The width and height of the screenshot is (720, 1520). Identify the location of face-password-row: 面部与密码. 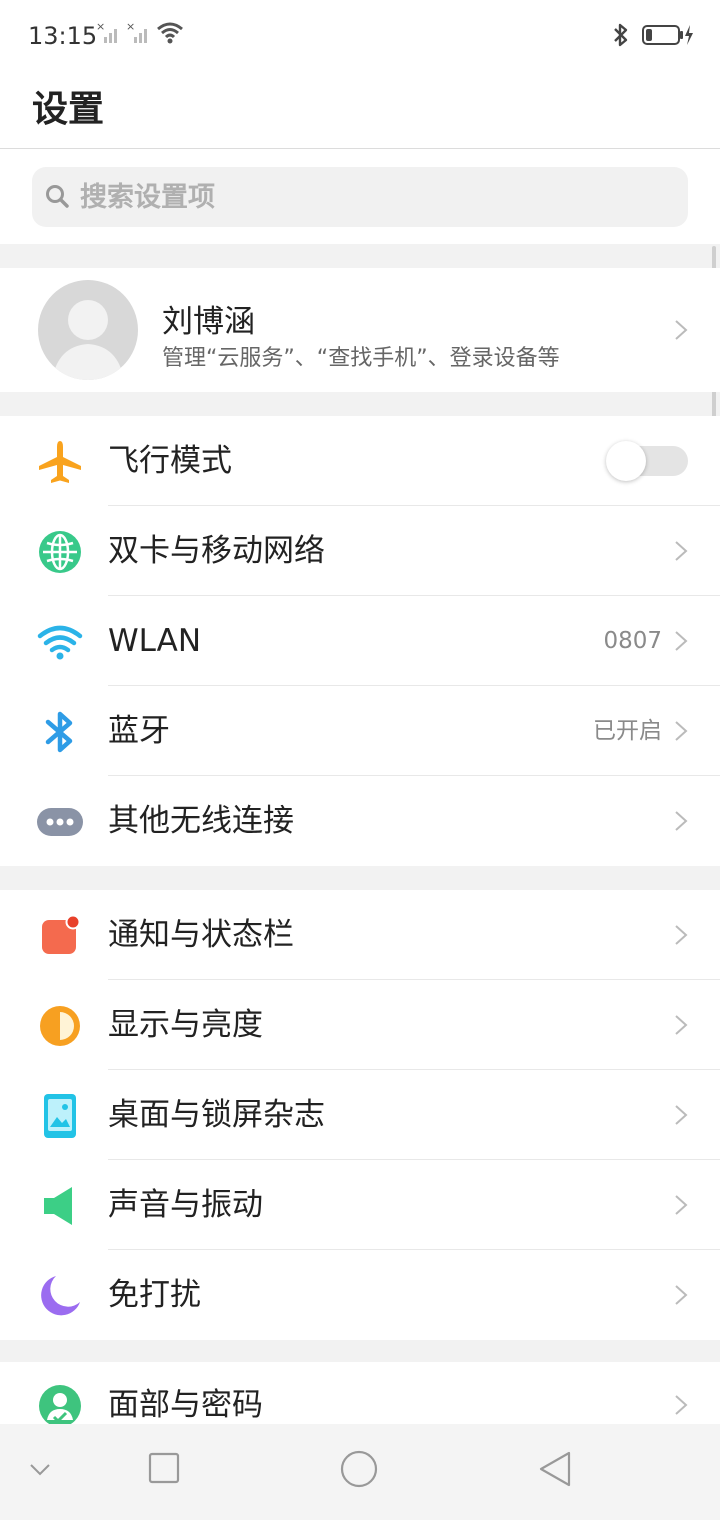
(360, 1393).